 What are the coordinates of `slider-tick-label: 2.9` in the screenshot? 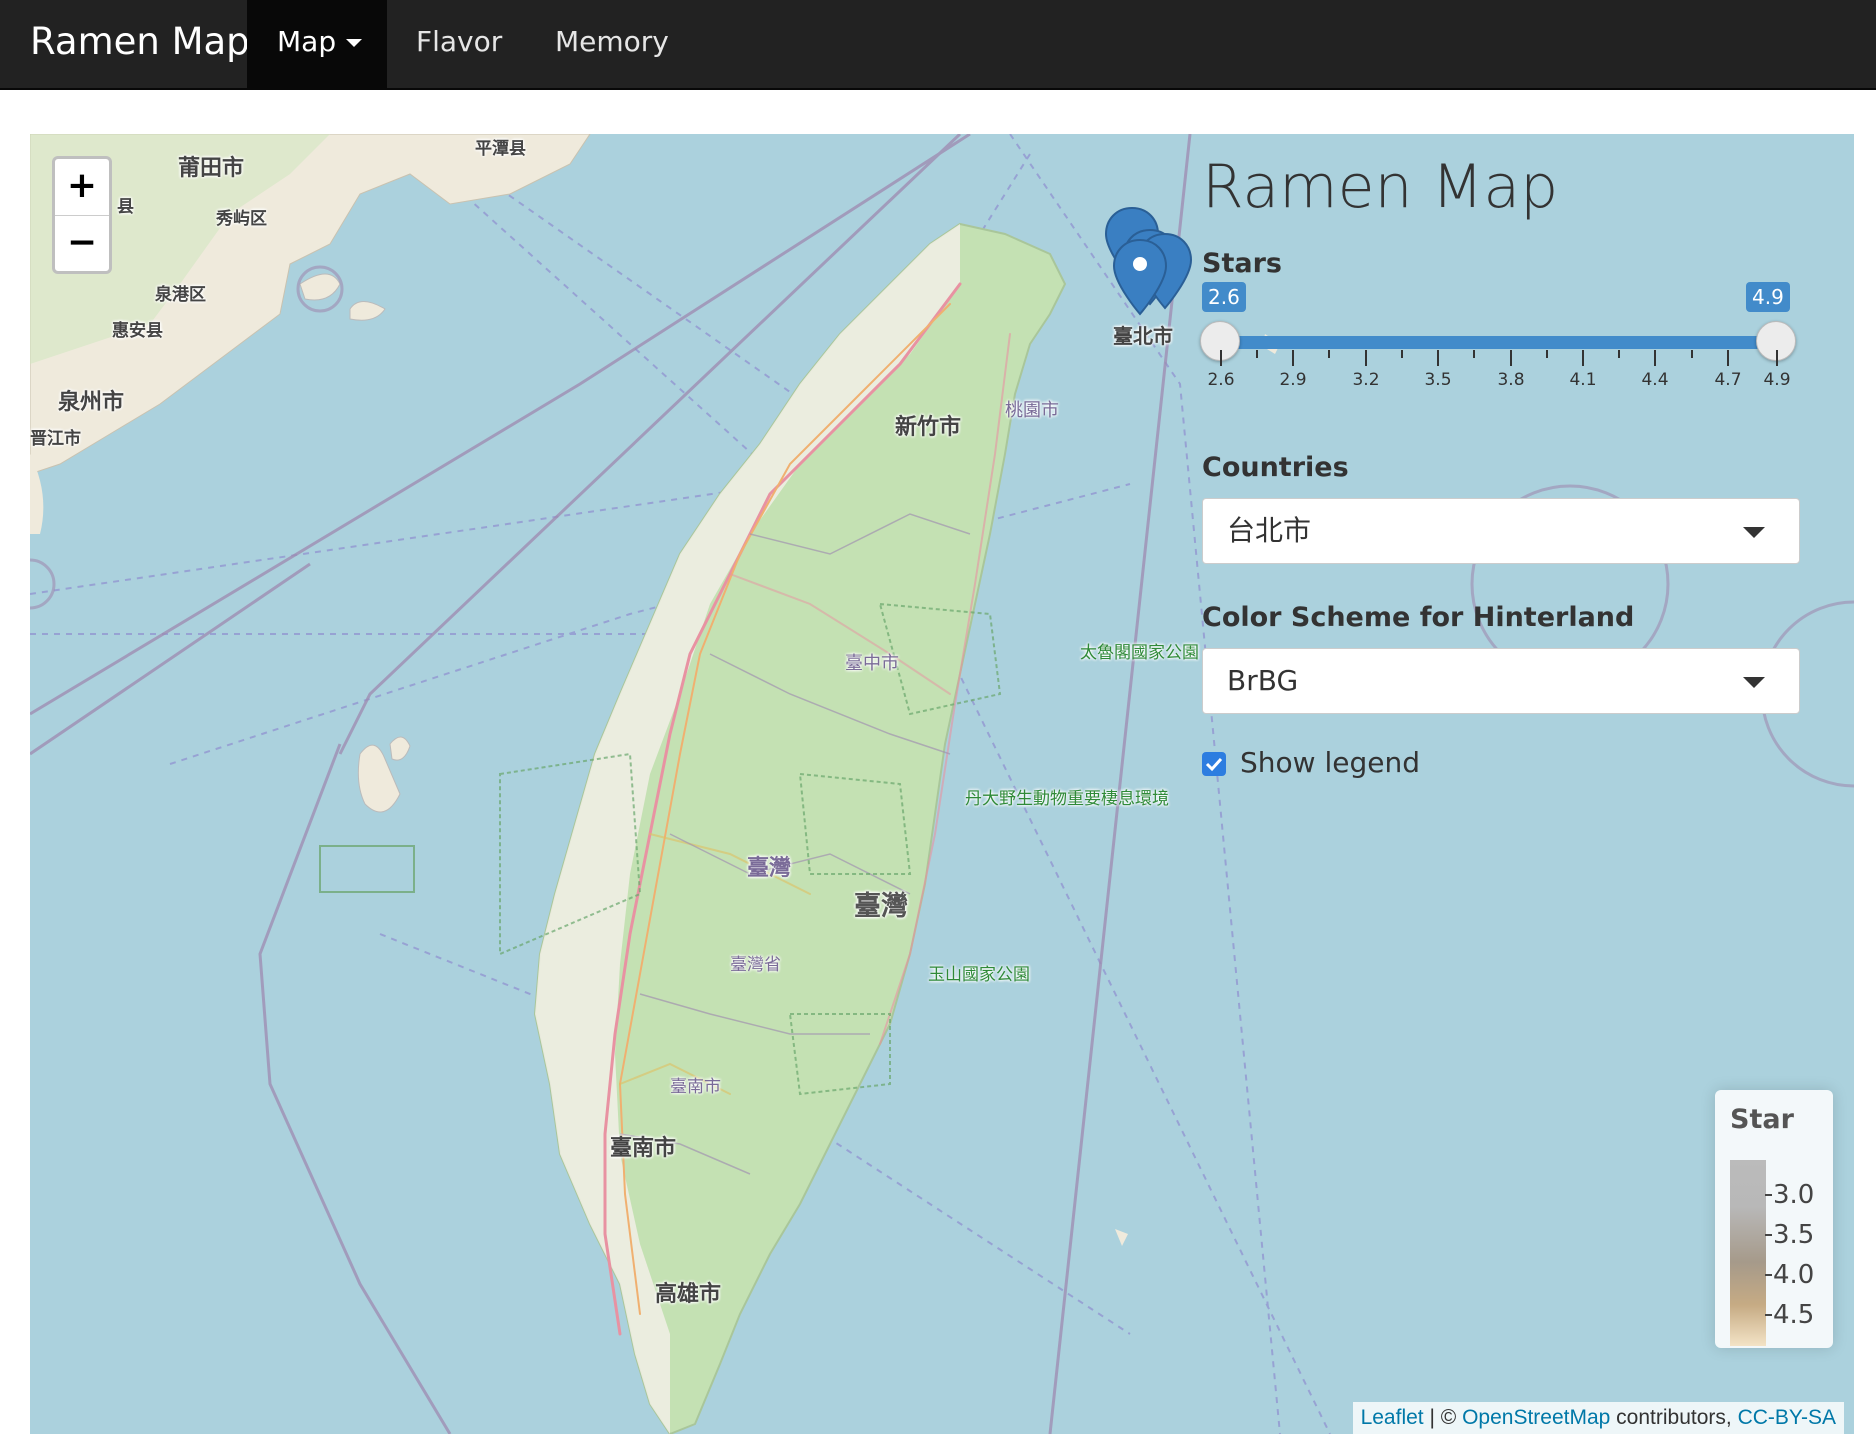 It's located at (1293, 380).